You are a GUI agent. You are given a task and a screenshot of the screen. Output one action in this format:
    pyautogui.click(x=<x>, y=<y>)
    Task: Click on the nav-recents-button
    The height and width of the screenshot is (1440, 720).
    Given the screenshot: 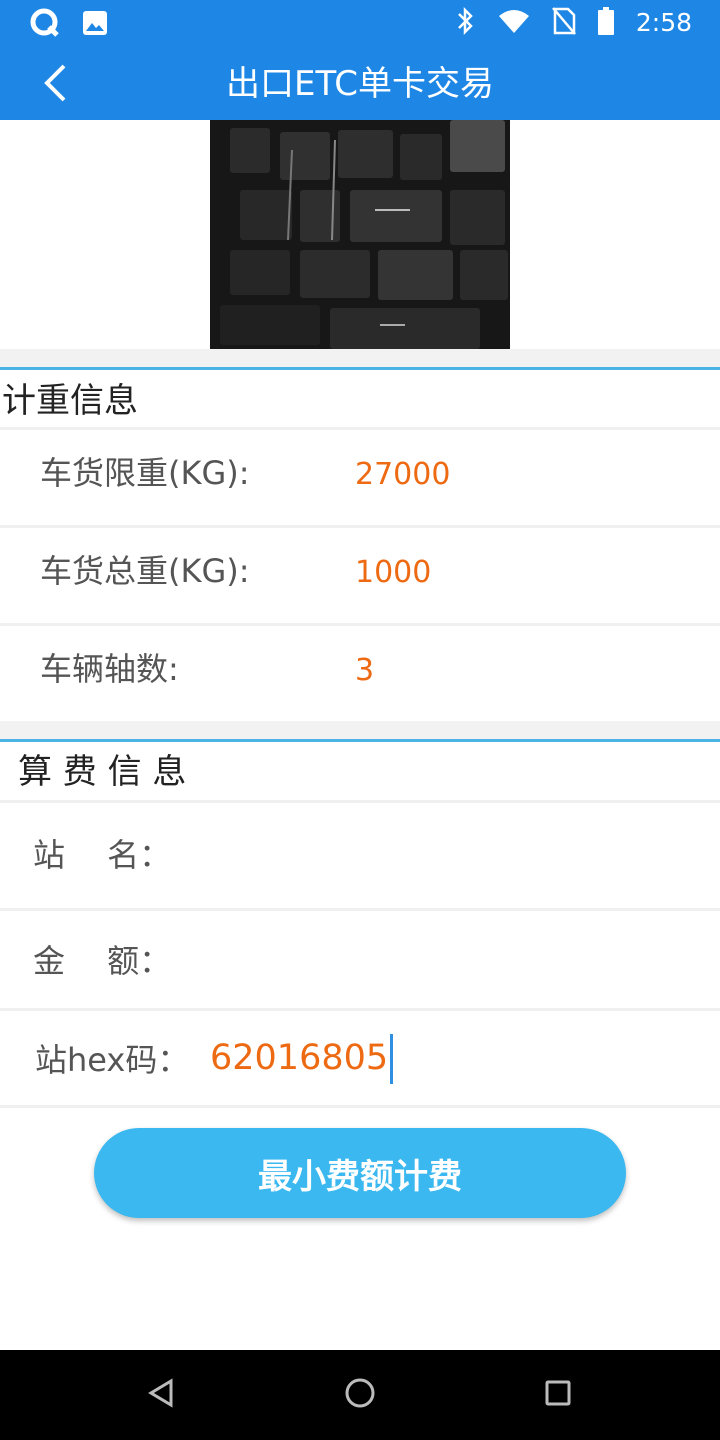 What is the action you would take?
    pyautogui.click(x=558, y=1395)
    